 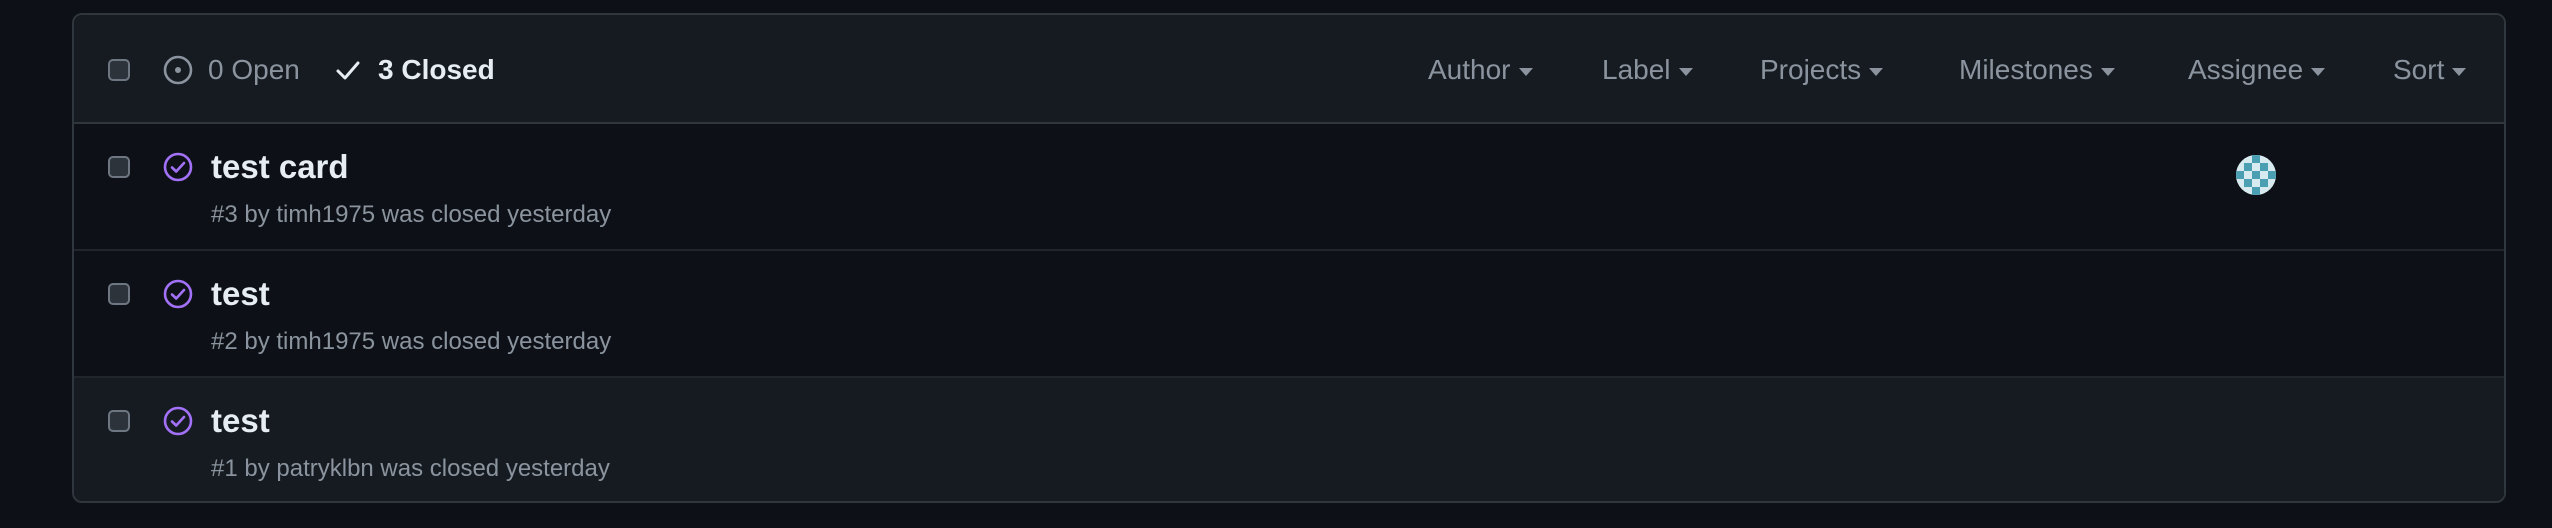 What do you see at coordinates (1469, 69) in the screenshot?
I see `author-filter-label: Author` at bounding box center [1469, 69].